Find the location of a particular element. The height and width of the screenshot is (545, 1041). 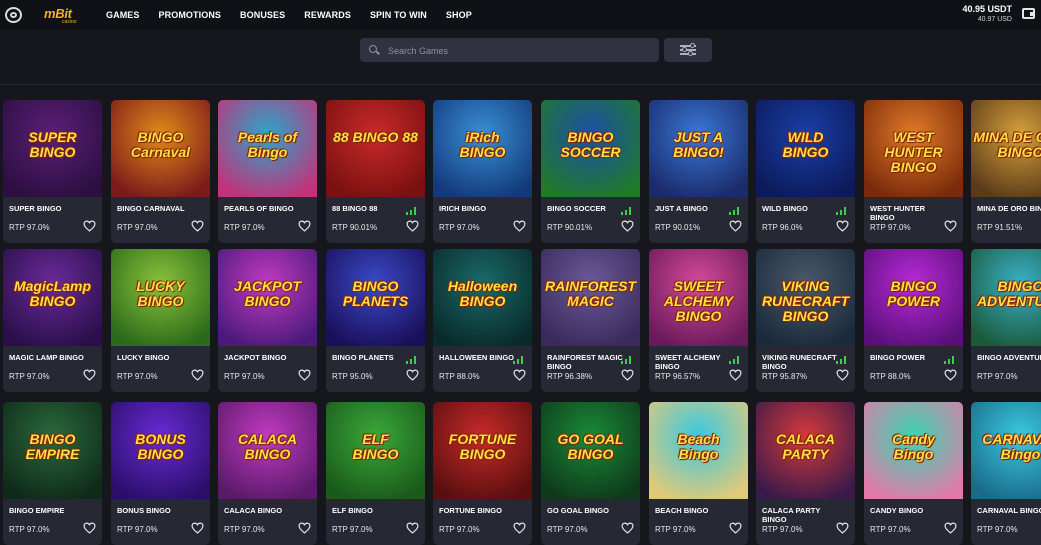

nav-shop: SHOP is located at coordinates (459, 15).